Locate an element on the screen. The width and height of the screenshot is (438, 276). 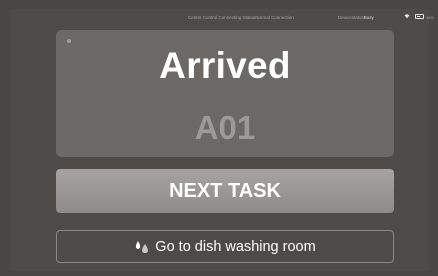
go-to-dish-washing-label: Go to dish washing room is located at coordinates (235, 246).